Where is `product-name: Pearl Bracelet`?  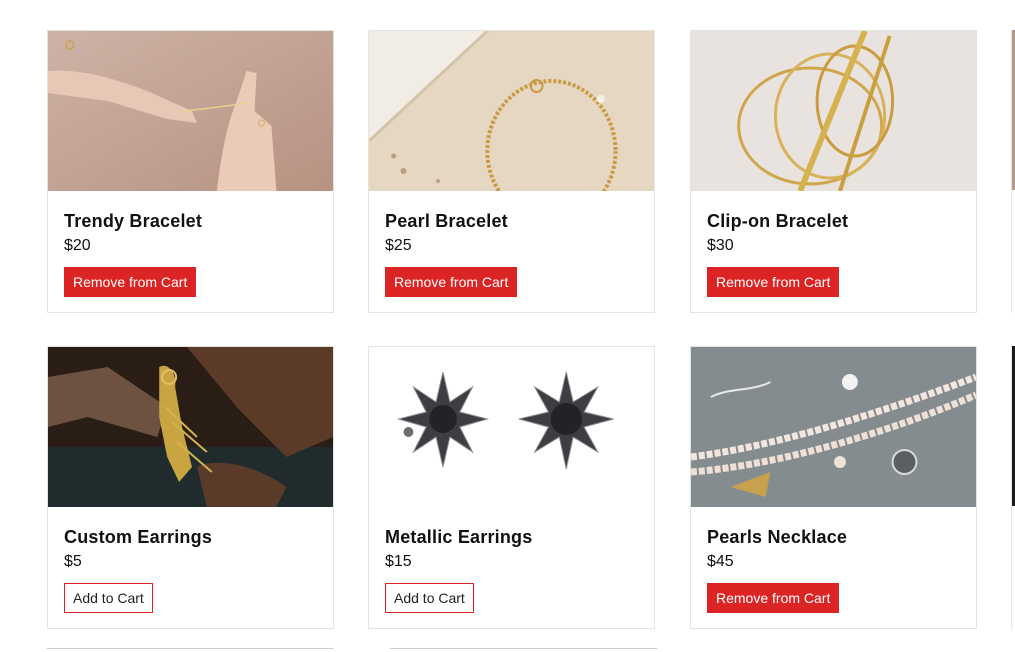
product-name: Pearl Bracelet is located at coordinates (446, 221).